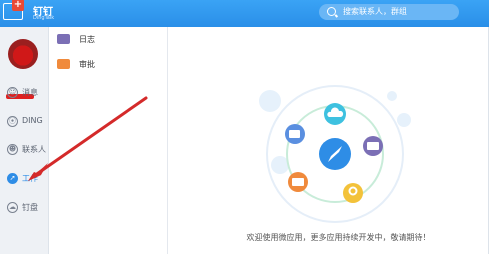 The width and height of the screenshot is (489, 254). Describe the element at coordinates (298, 182) in the screenshot. I see `approval-glyph` at that location.